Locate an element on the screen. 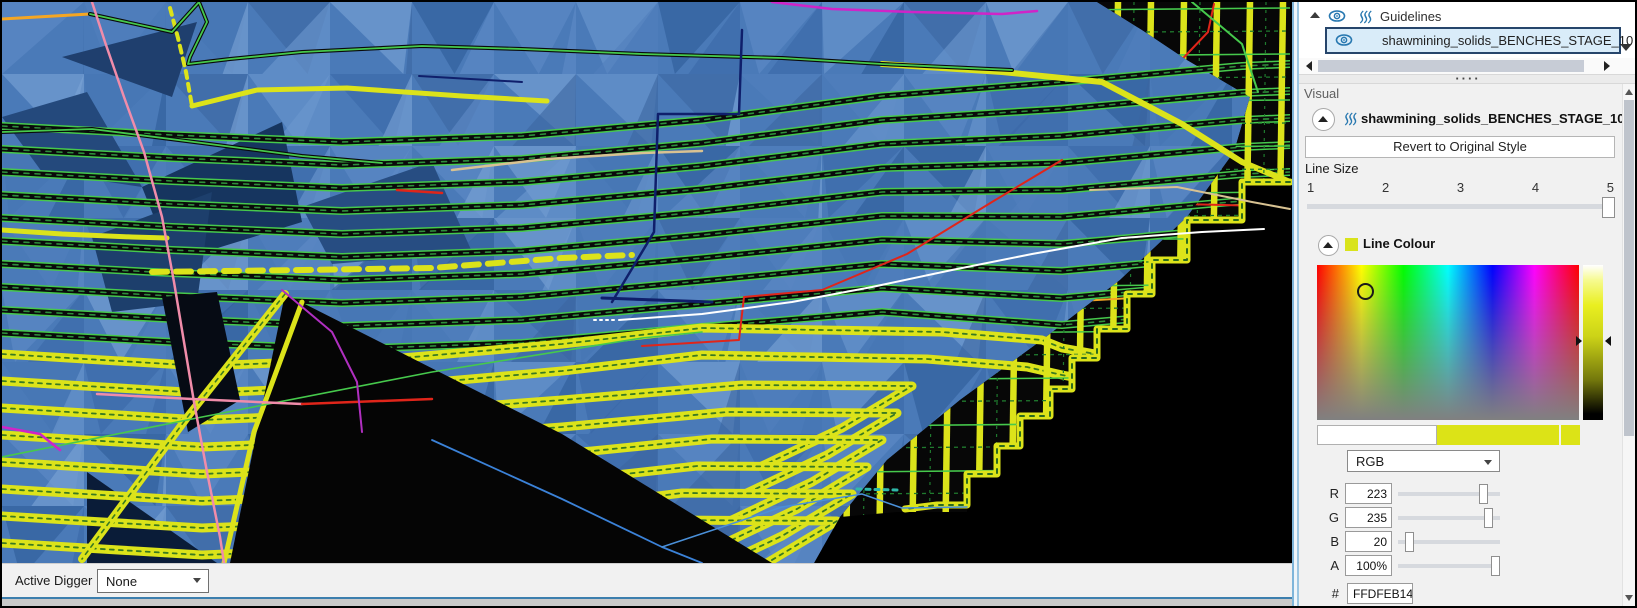 The height and width of the screenshot is (608, 1637). pane-divider is located at coordinates (1295, 304).